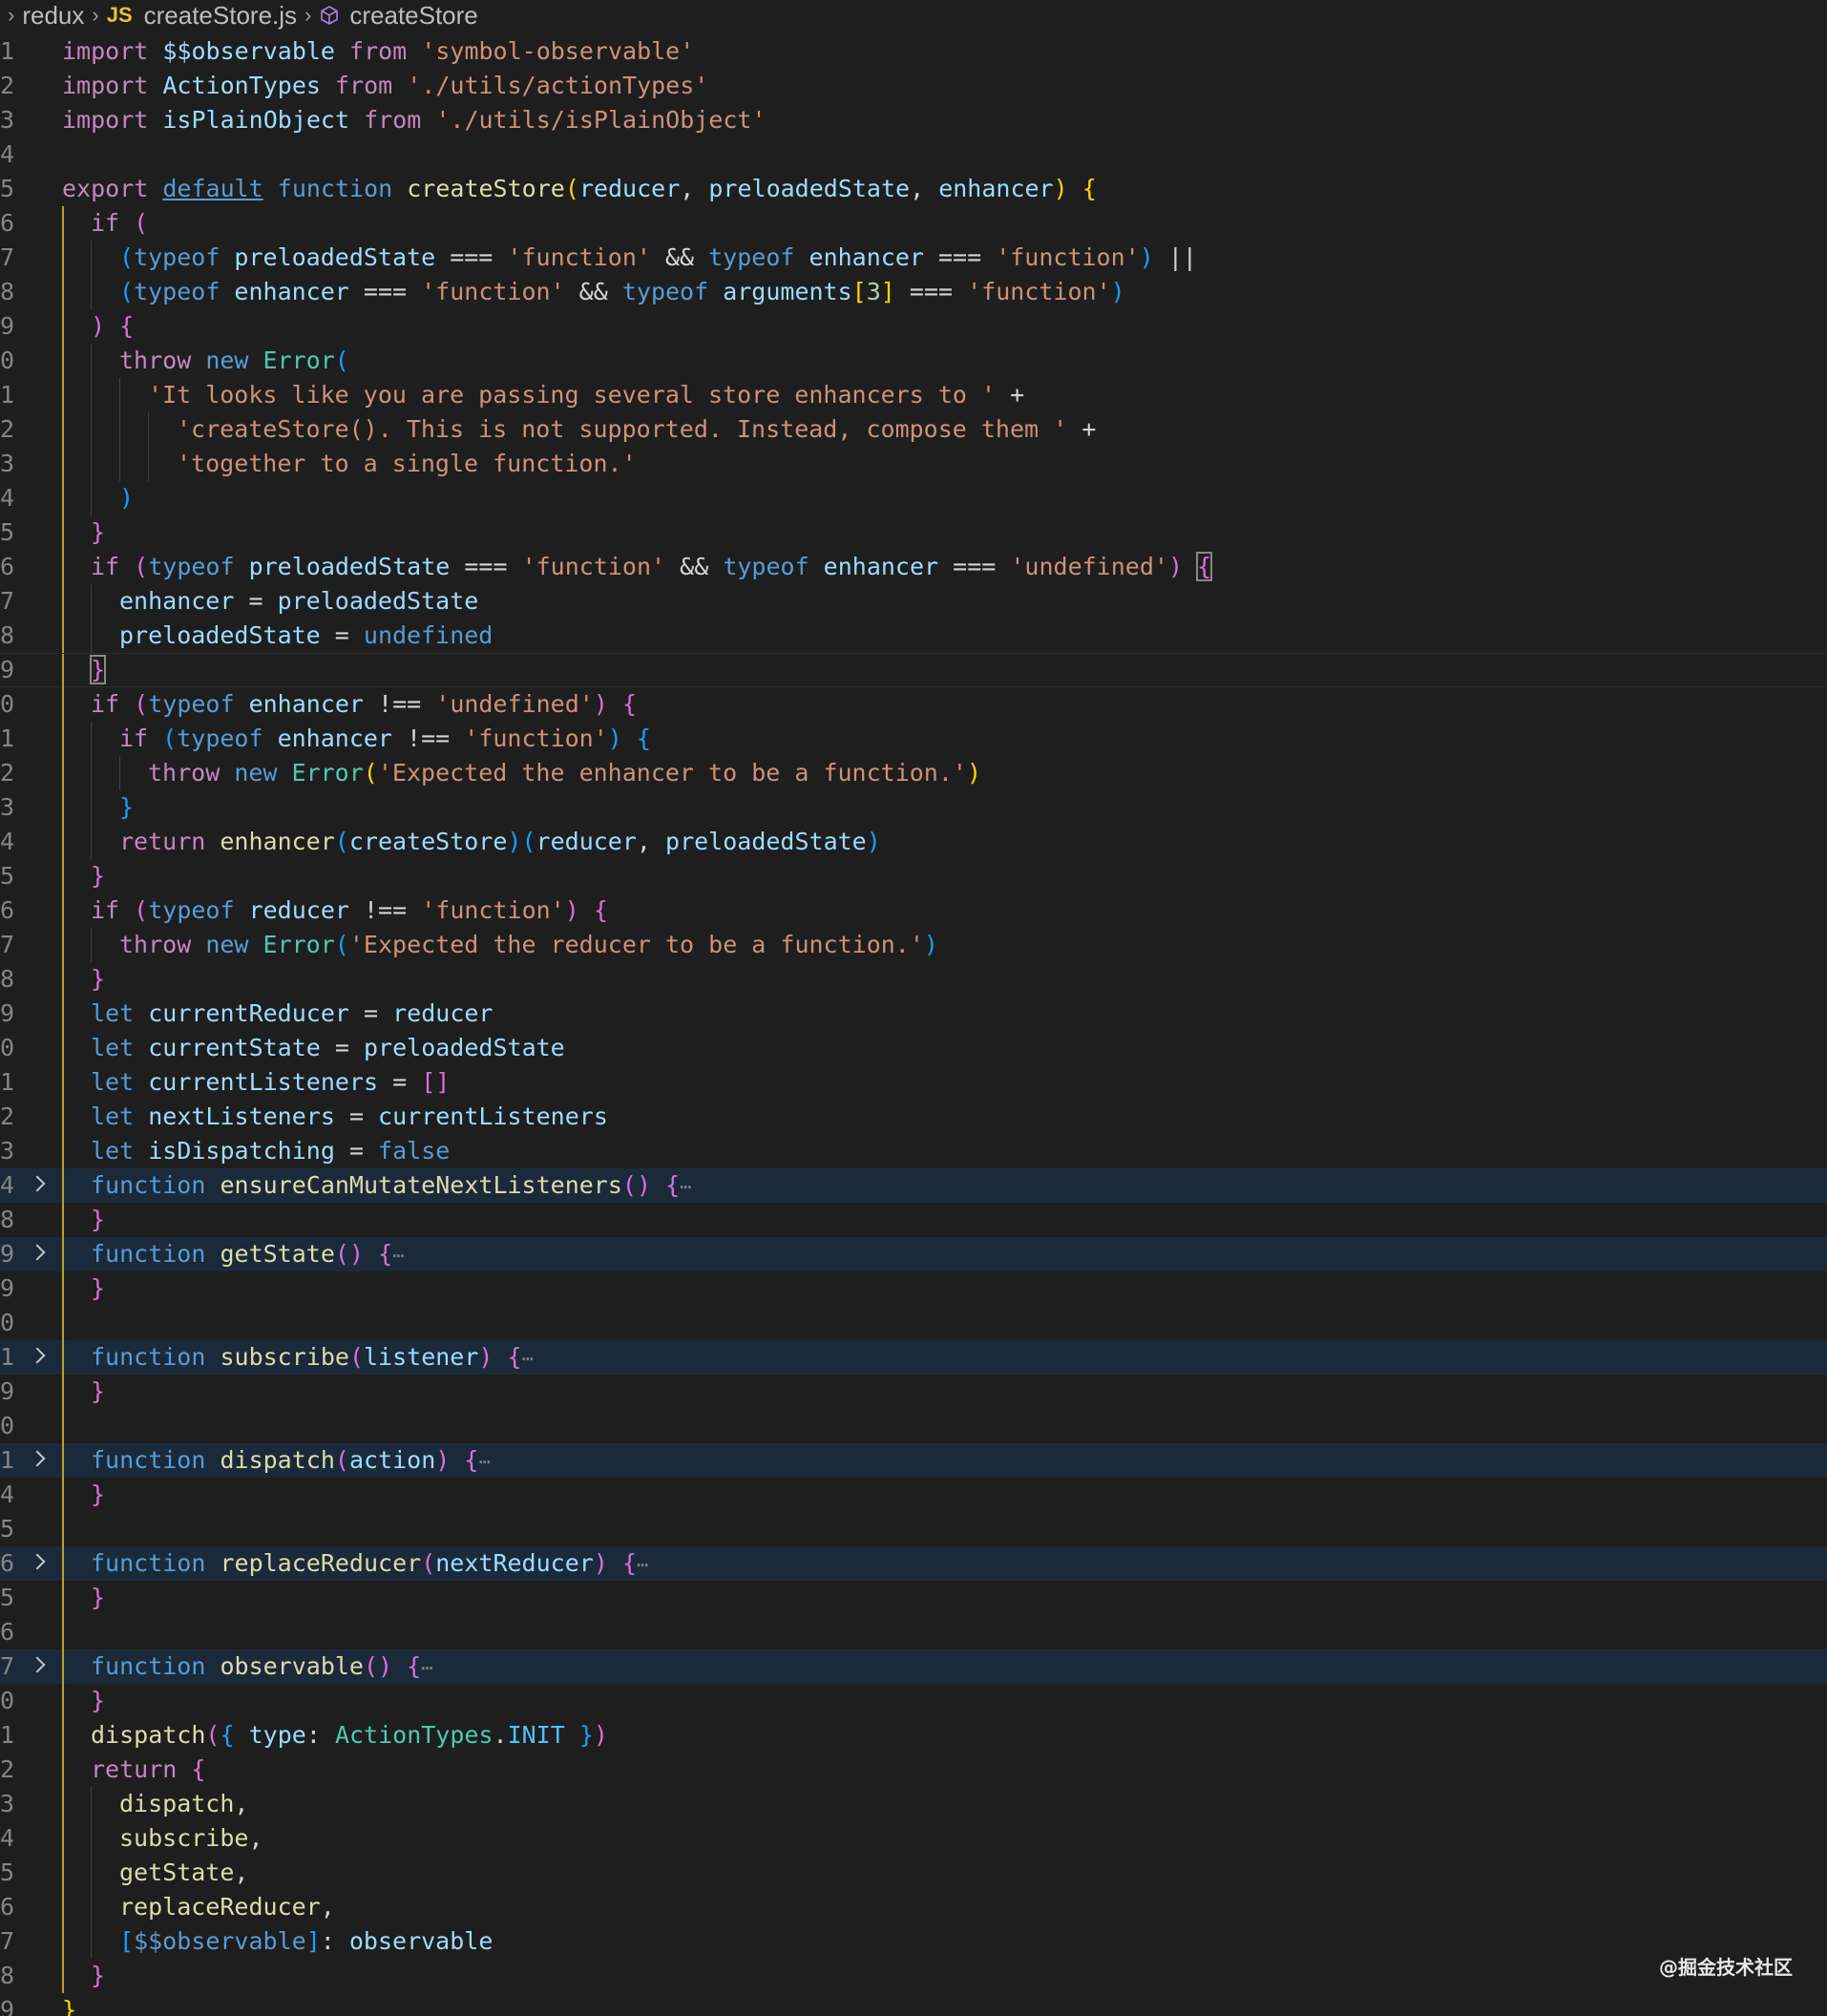 The height and width of the screenshot is (2016, 1827). Describe the element at coordinates (913, 1048) in the screenshot. I see `code-line: 0 let currentState = preloadedState` at that location.